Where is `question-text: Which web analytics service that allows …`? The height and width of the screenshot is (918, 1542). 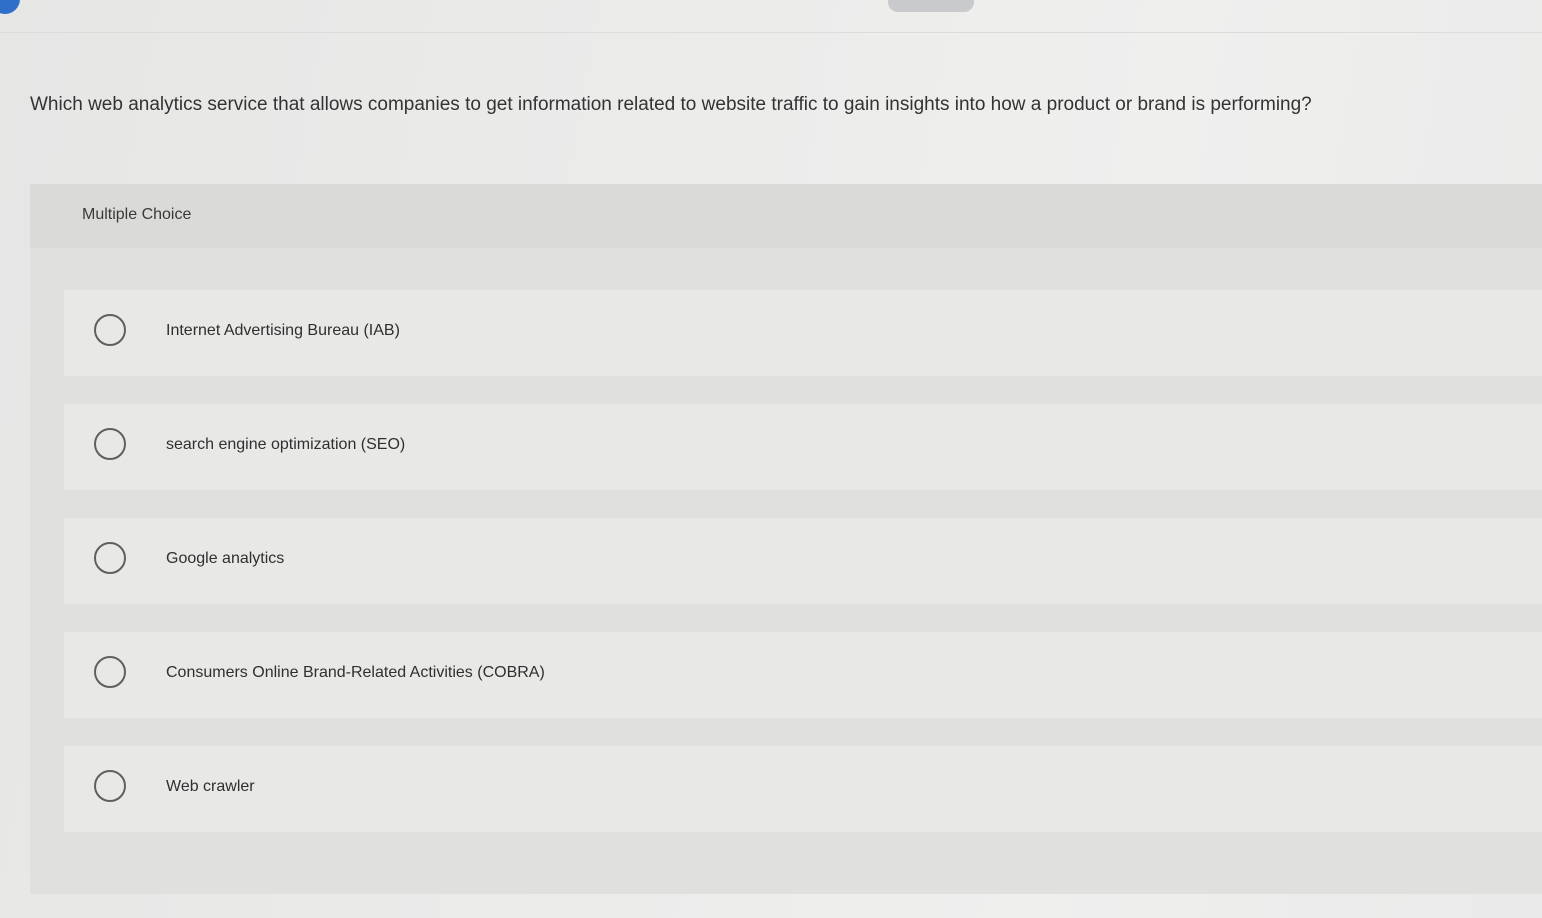 question-text: Which web analytics service that allows … is located at coordinates (671, 104).